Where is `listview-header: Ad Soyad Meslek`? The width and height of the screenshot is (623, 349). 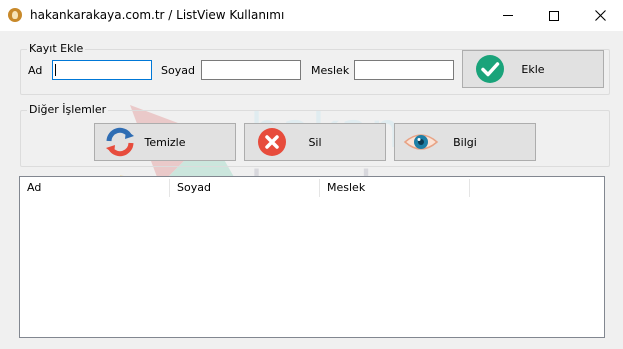
listview-header: Ad Soyad Meslek is located at coordinates (312, 188).